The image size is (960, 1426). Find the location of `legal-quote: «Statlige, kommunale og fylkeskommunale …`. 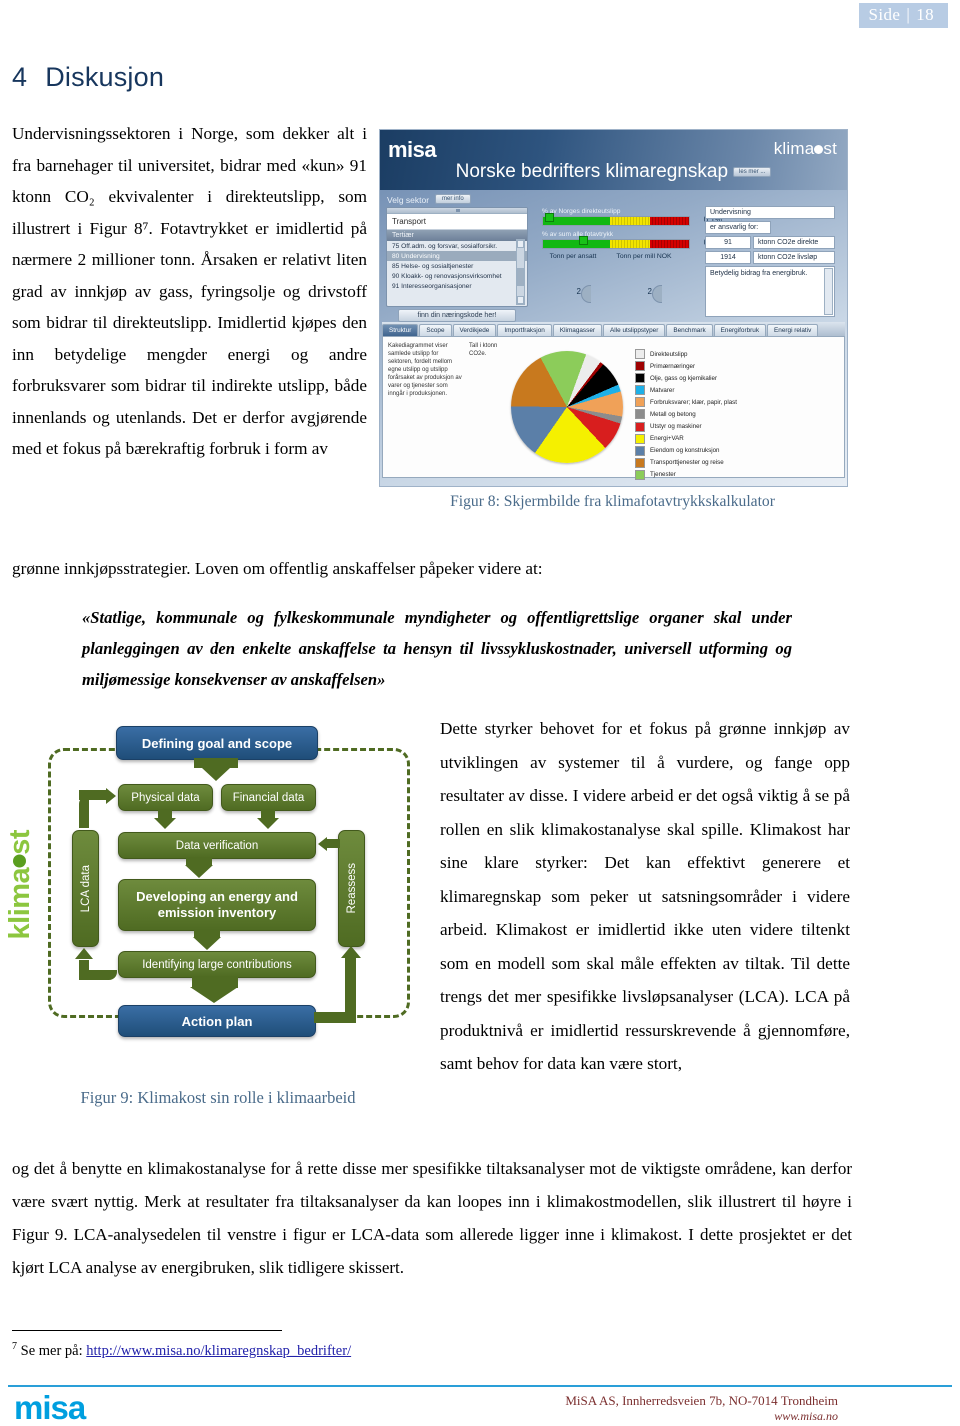

legal-quote: «Statlige, kommunale og fylkeskommunale … is located at coordinates (437, 648).